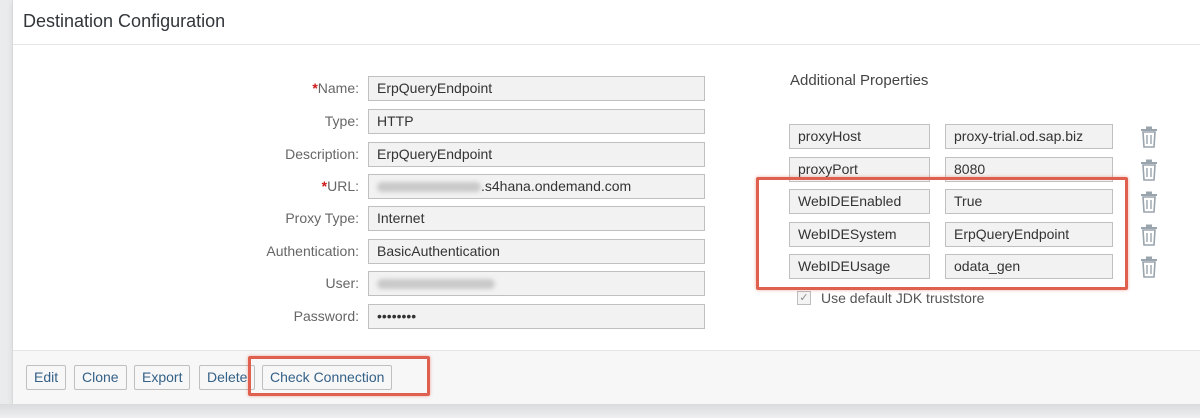  Describe the element at coordinates (606, 377) in the screenshot. I see `footer-bar` at that location.